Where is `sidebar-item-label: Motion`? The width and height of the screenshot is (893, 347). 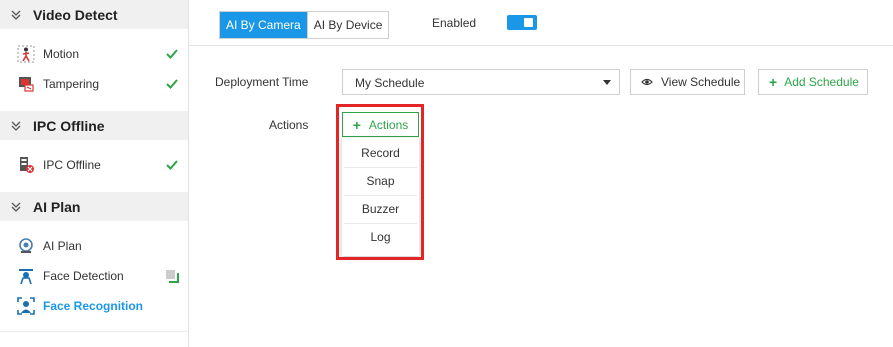 sidebar-item-label: Motion is located at coordinates (61, 54).